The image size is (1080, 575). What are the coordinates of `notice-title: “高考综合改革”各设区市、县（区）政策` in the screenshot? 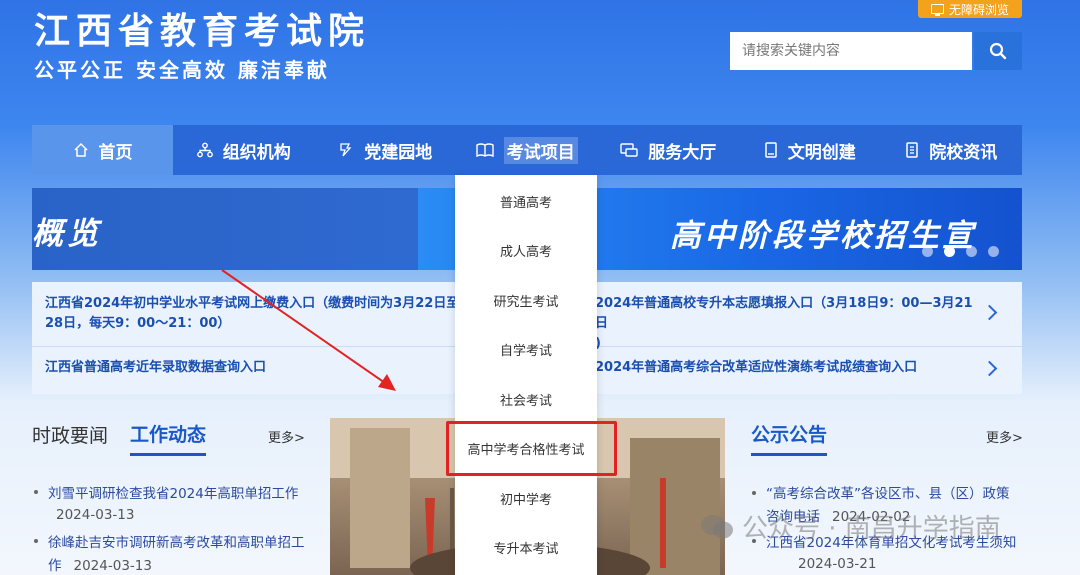 It's located at (888, 494).